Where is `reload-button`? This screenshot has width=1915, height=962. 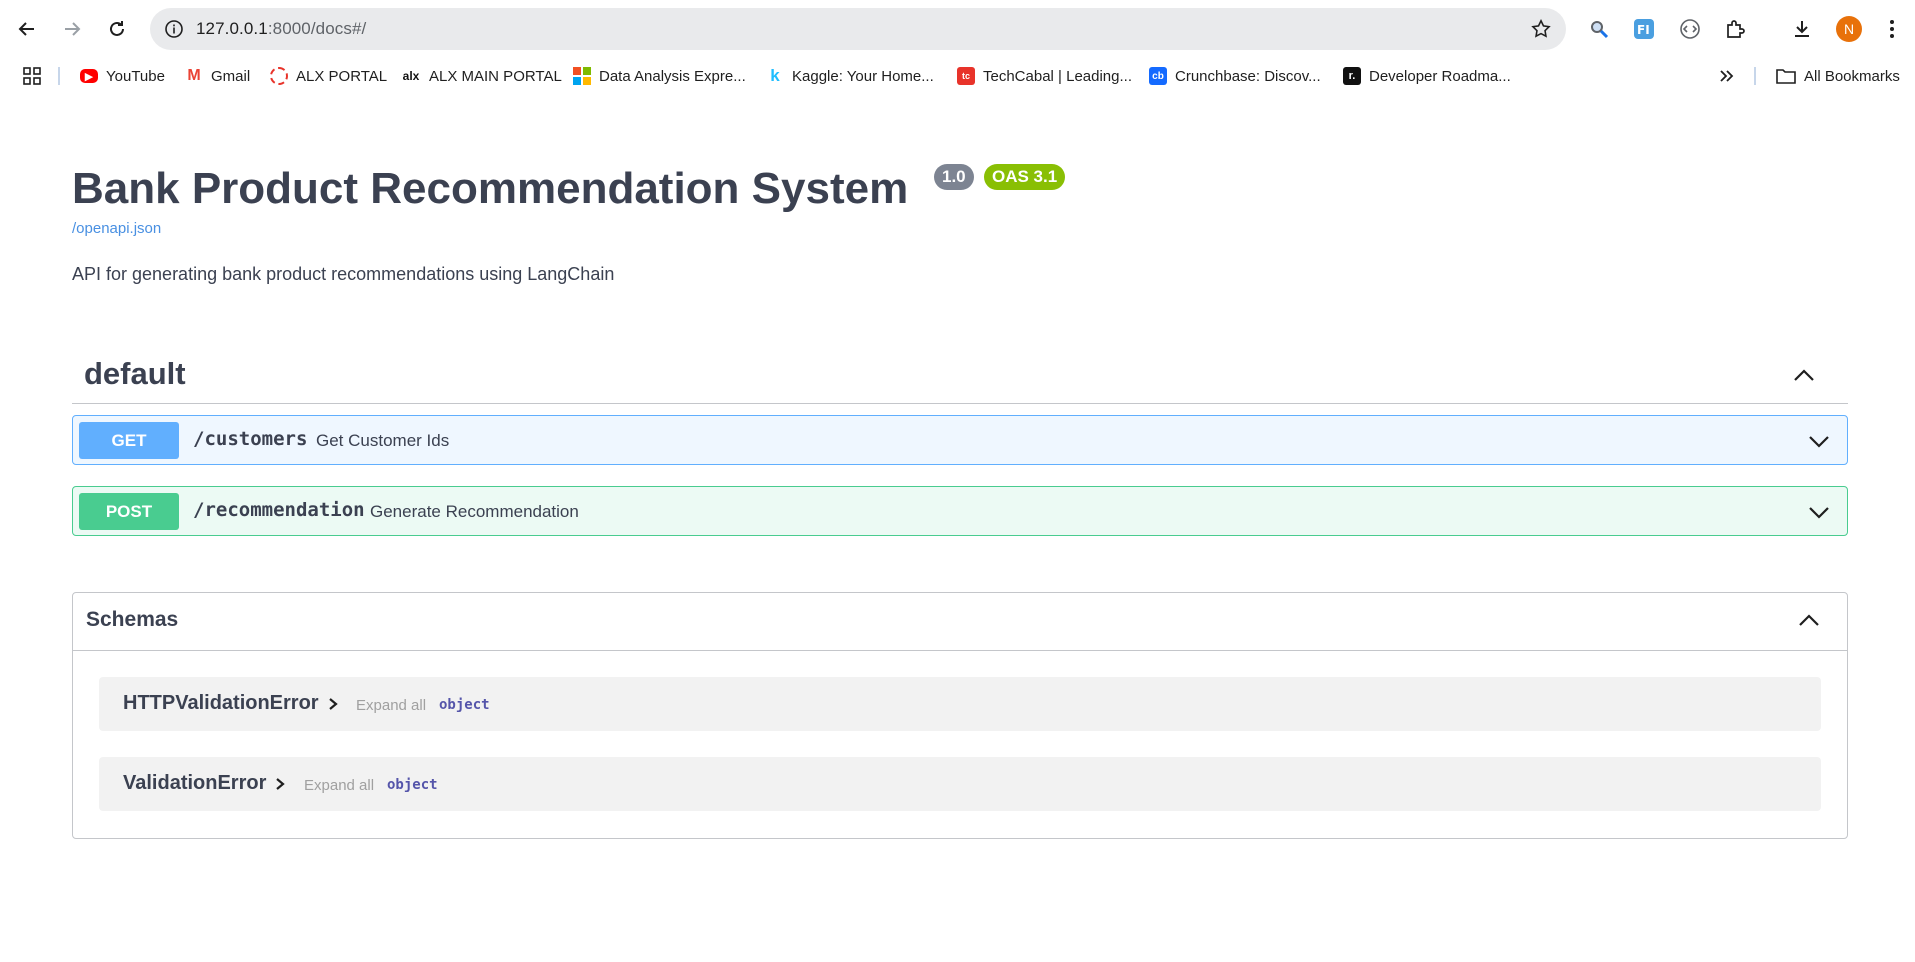 reload-button is located at coordinates (117, 29).